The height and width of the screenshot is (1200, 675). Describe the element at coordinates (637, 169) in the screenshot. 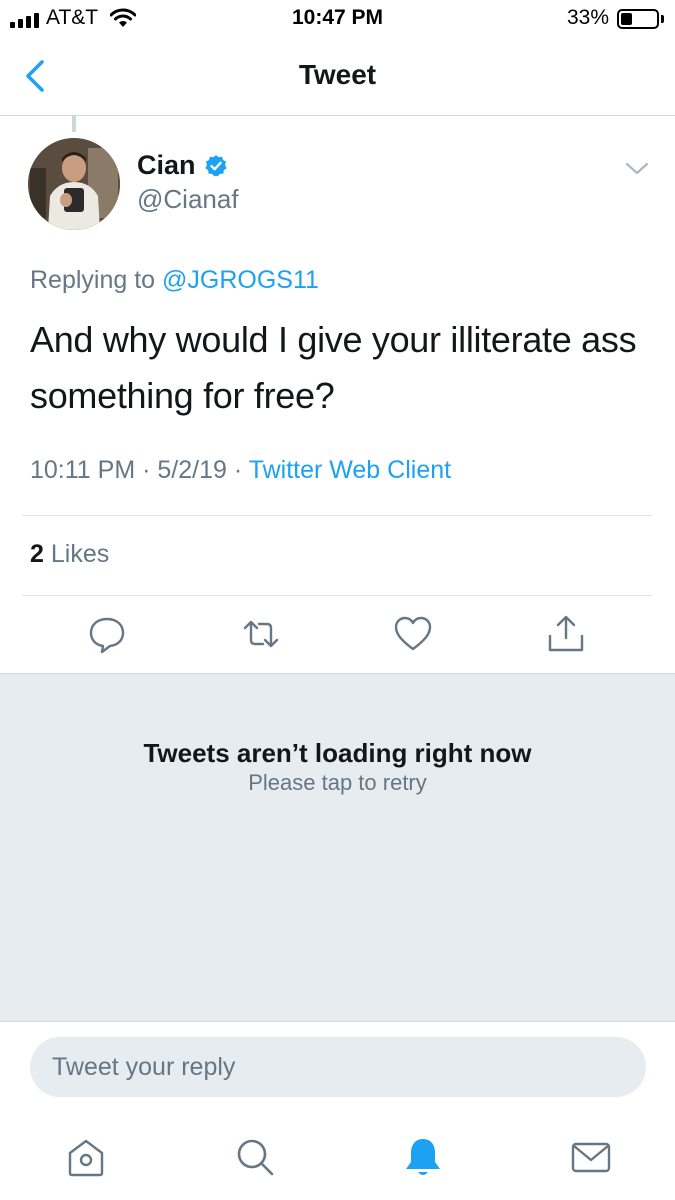

I see `chevron-down-icon` at that location.